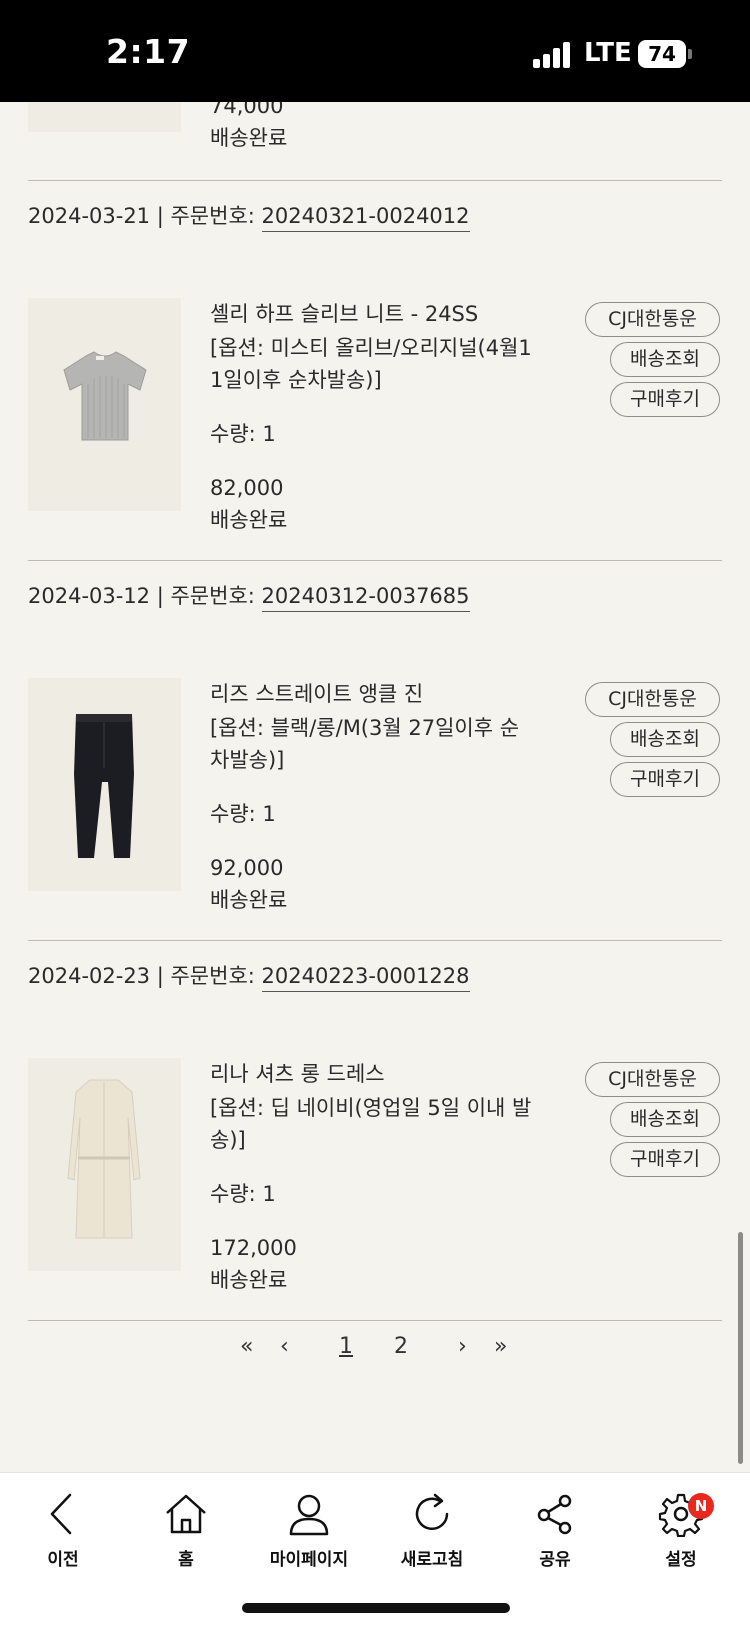 The image size is (750, 1626). I want to click on price: 92,000, so click(247, 868).